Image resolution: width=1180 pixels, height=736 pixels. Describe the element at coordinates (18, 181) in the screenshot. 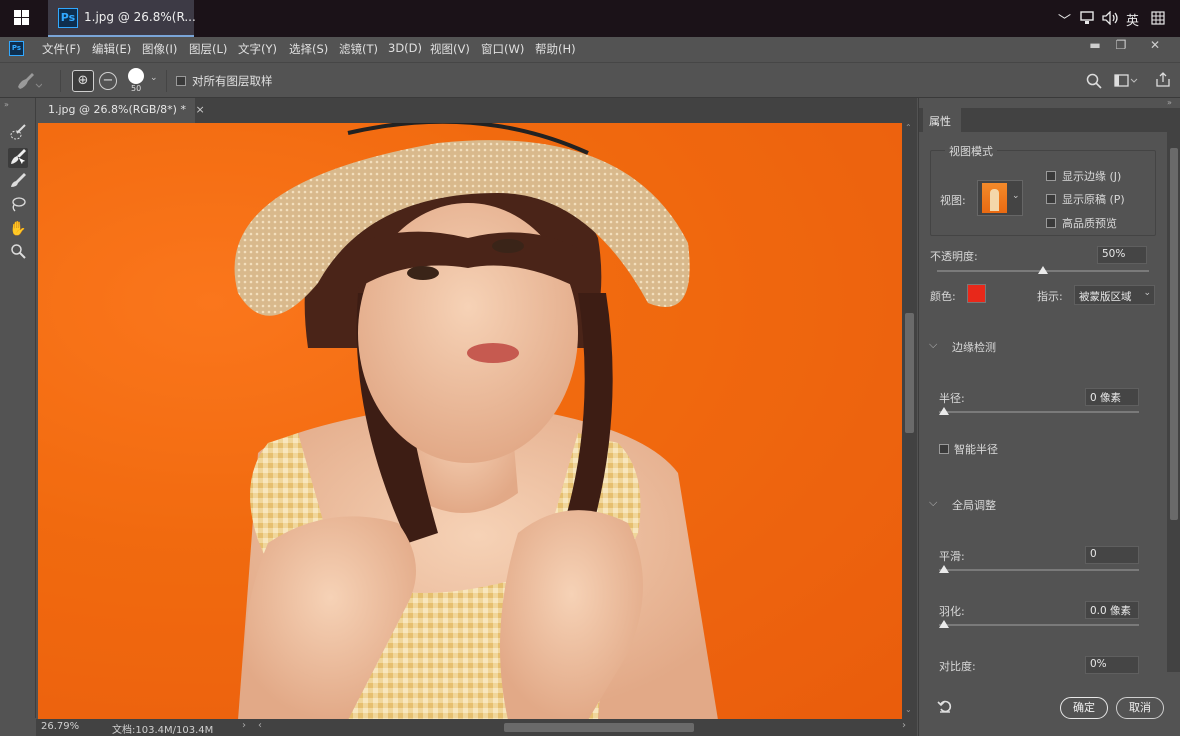

I see `brush-tool-icon` at that location.